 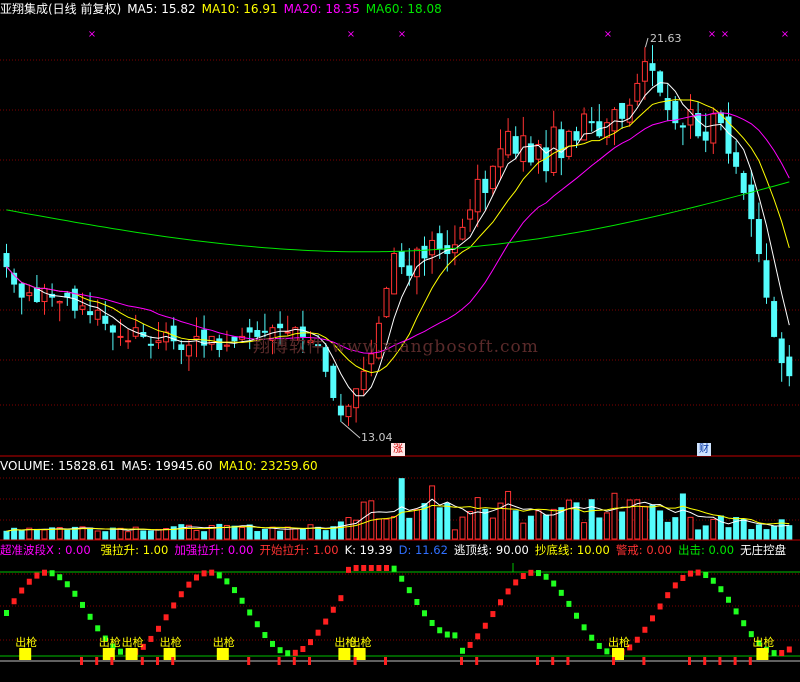 I want to click on cai-badge: 财, so click(x=704, y=449).